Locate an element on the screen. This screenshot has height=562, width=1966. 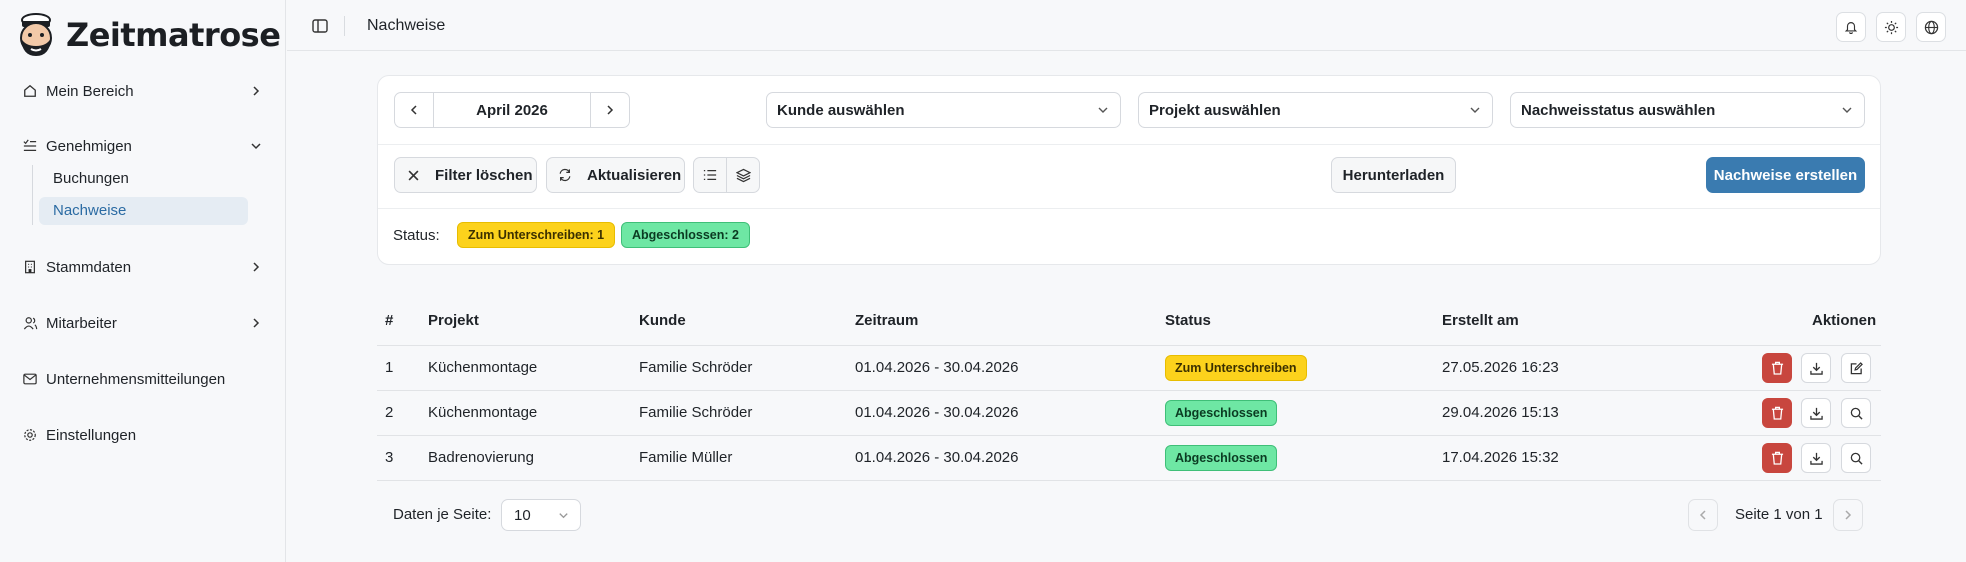
refresh-button: Aktualisieren is located at coordinates (615, 175).